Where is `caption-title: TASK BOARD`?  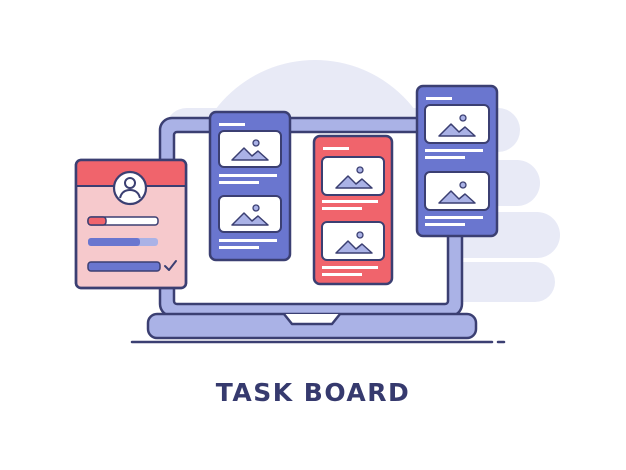 caption-title: TASK BOARD is located at coordinates (313, 392).